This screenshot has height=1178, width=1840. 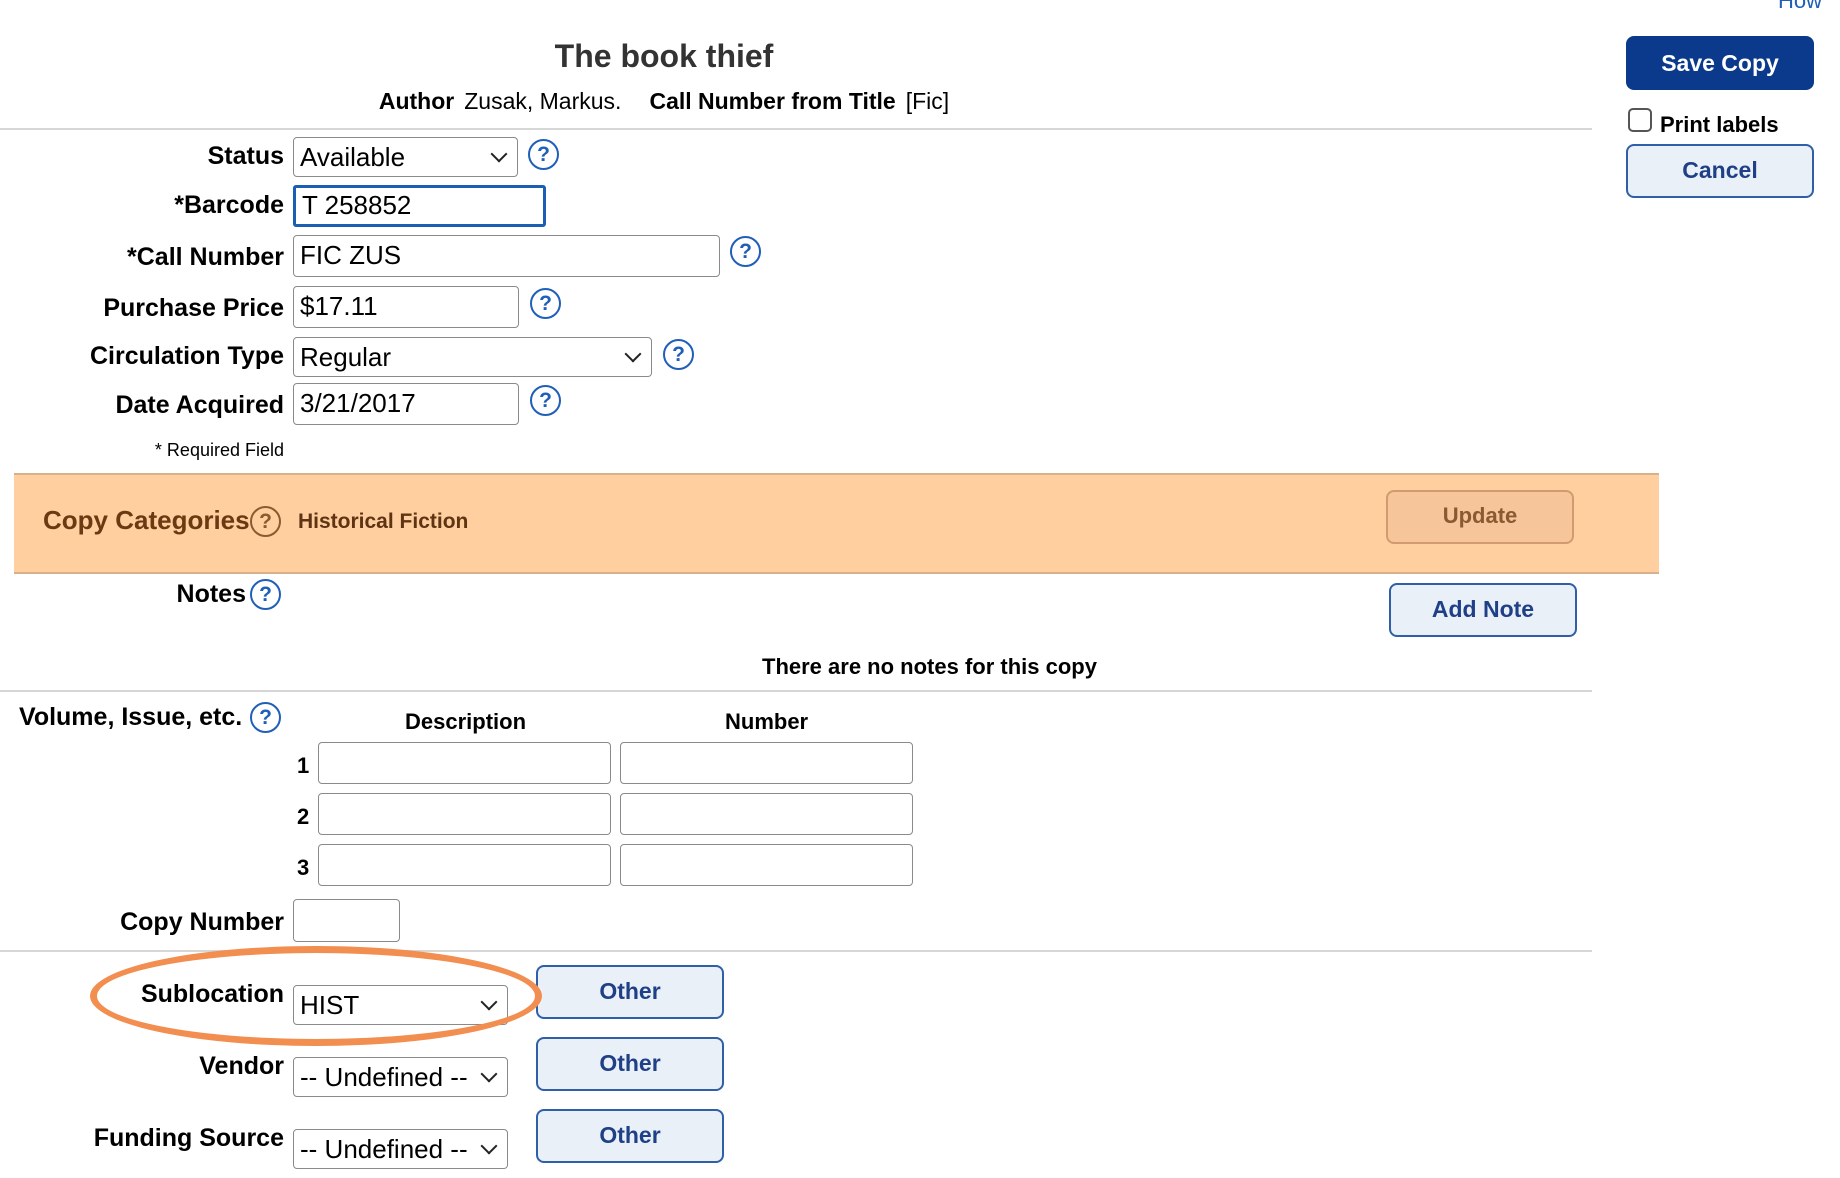 What do you see at coordinates (1800, 7) in the screenshot?
I see `help-link: How` at bounding box center [1800, 7].